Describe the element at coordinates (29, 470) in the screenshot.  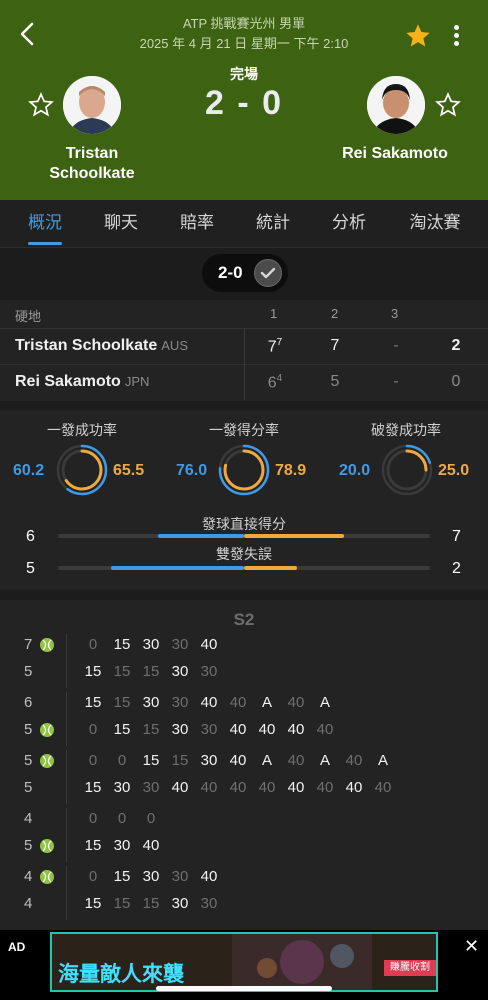
I see `stat-p1-first-serve-in: 60.2` at that location.